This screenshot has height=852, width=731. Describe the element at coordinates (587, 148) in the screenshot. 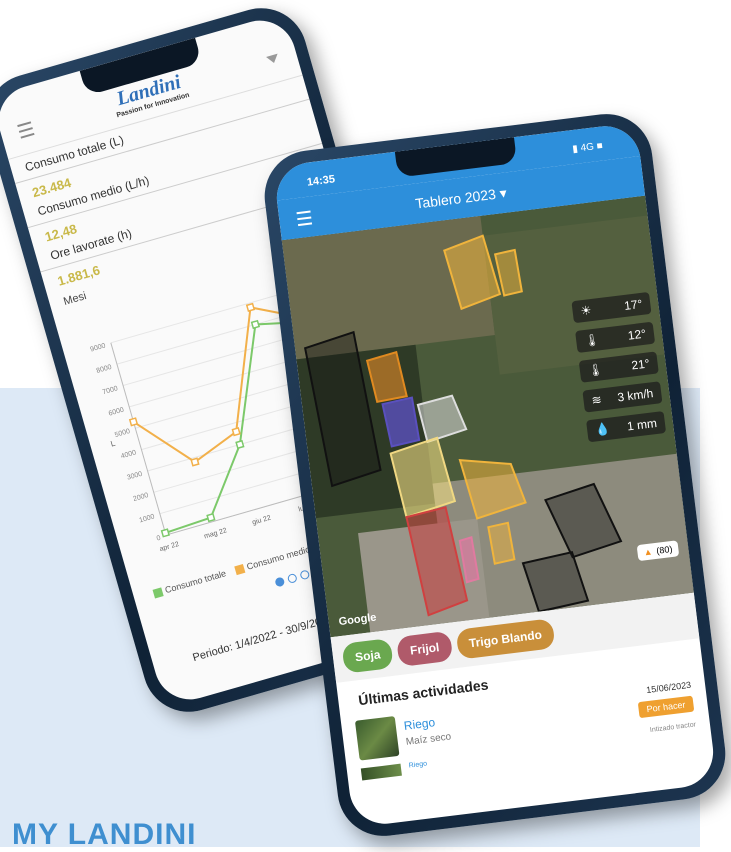

I see `status-icons: ▮ 4G ■` at that location.